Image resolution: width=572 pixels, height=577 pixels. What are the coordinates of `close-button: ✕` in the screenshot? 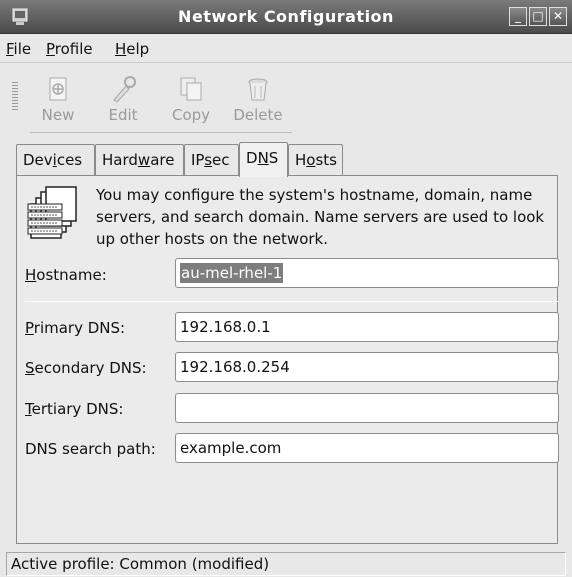 It's located at (558, 16).